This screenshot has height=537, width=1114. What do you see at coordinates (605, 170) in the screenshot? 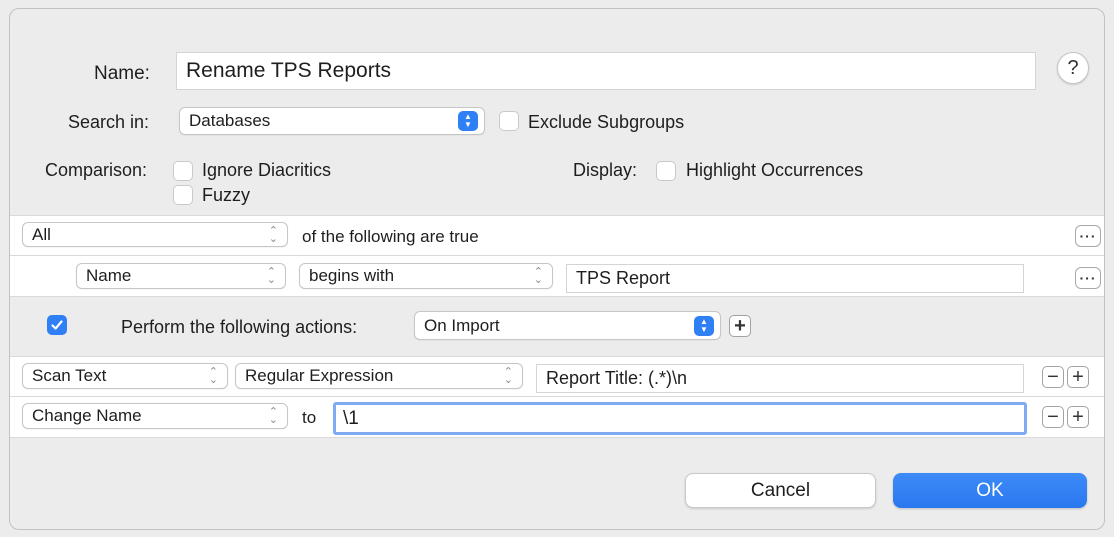
I see `display-label: Display:` at bounding box center [605, 170].